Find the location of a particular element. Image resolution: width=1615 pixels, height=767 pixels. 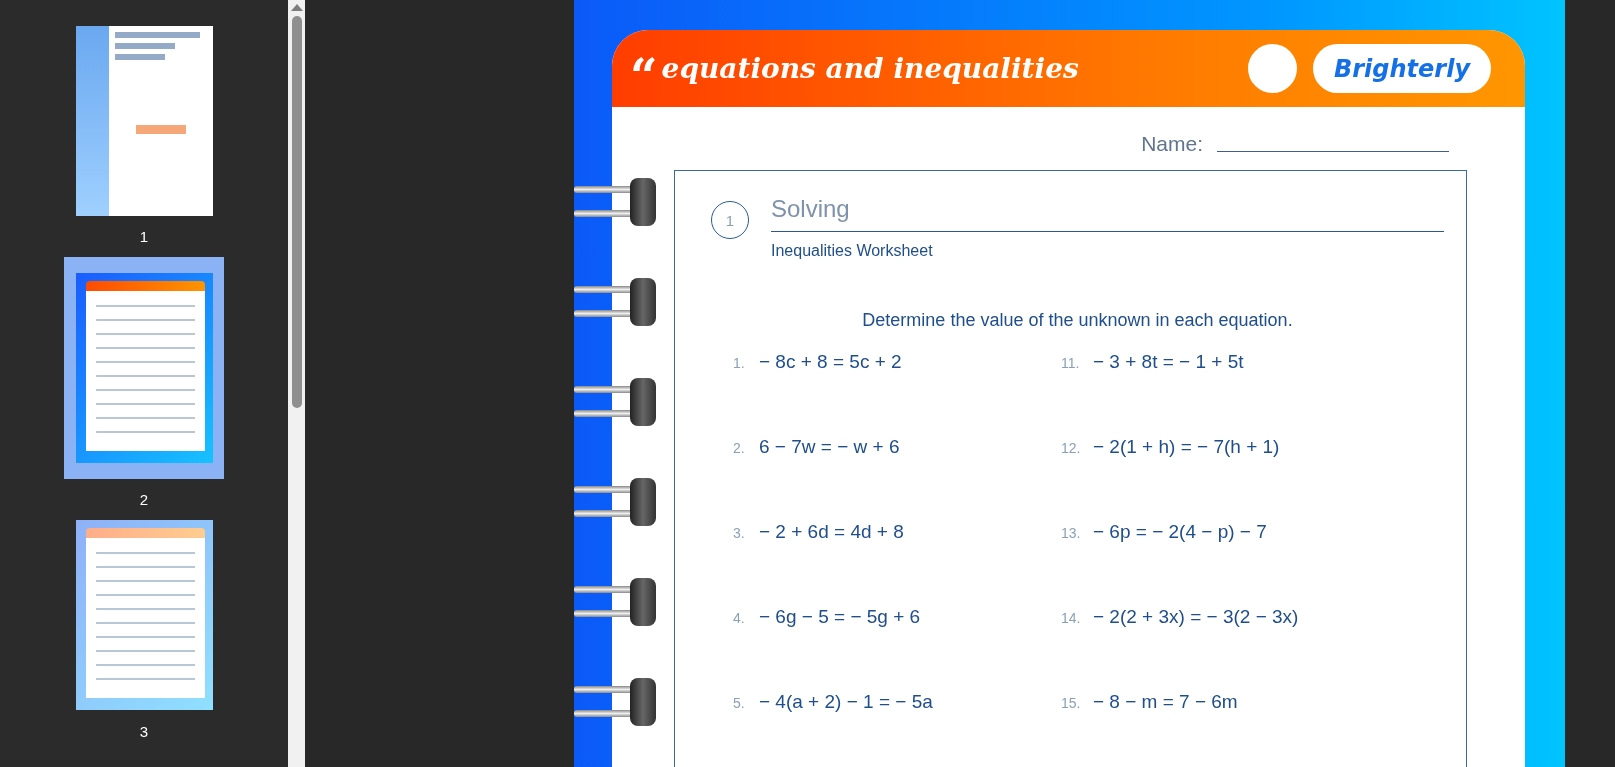

problem-number: 5. is located at coordinates (739, 703).